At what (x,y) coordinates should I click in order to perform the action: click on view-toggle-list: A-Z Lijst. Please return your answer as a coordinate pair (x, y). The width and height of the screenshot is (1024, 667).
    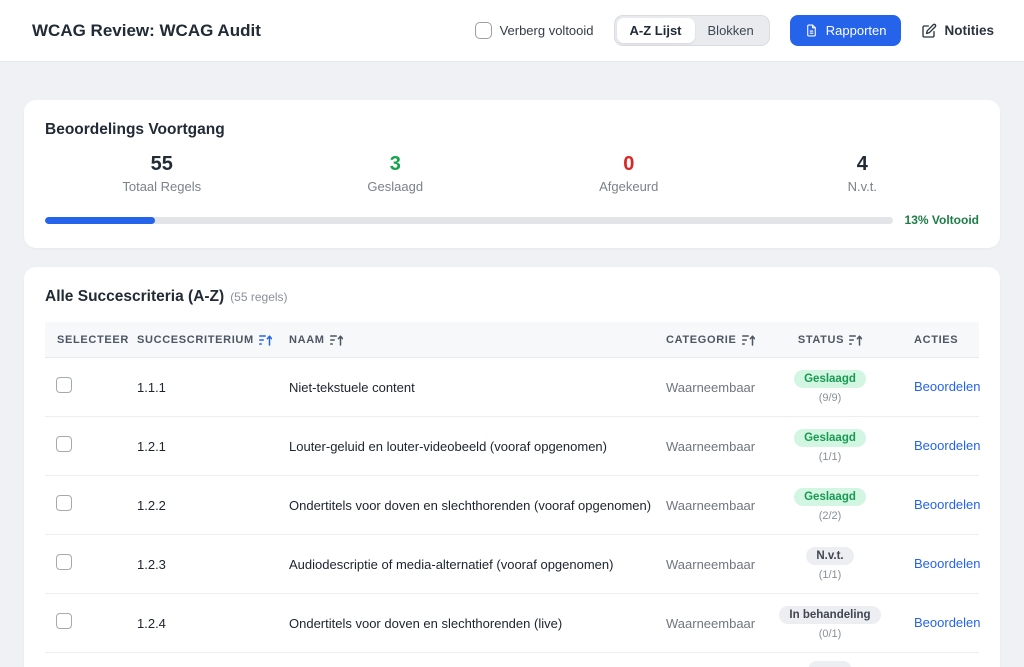
    Looking at the image, I should click on (655, 30).